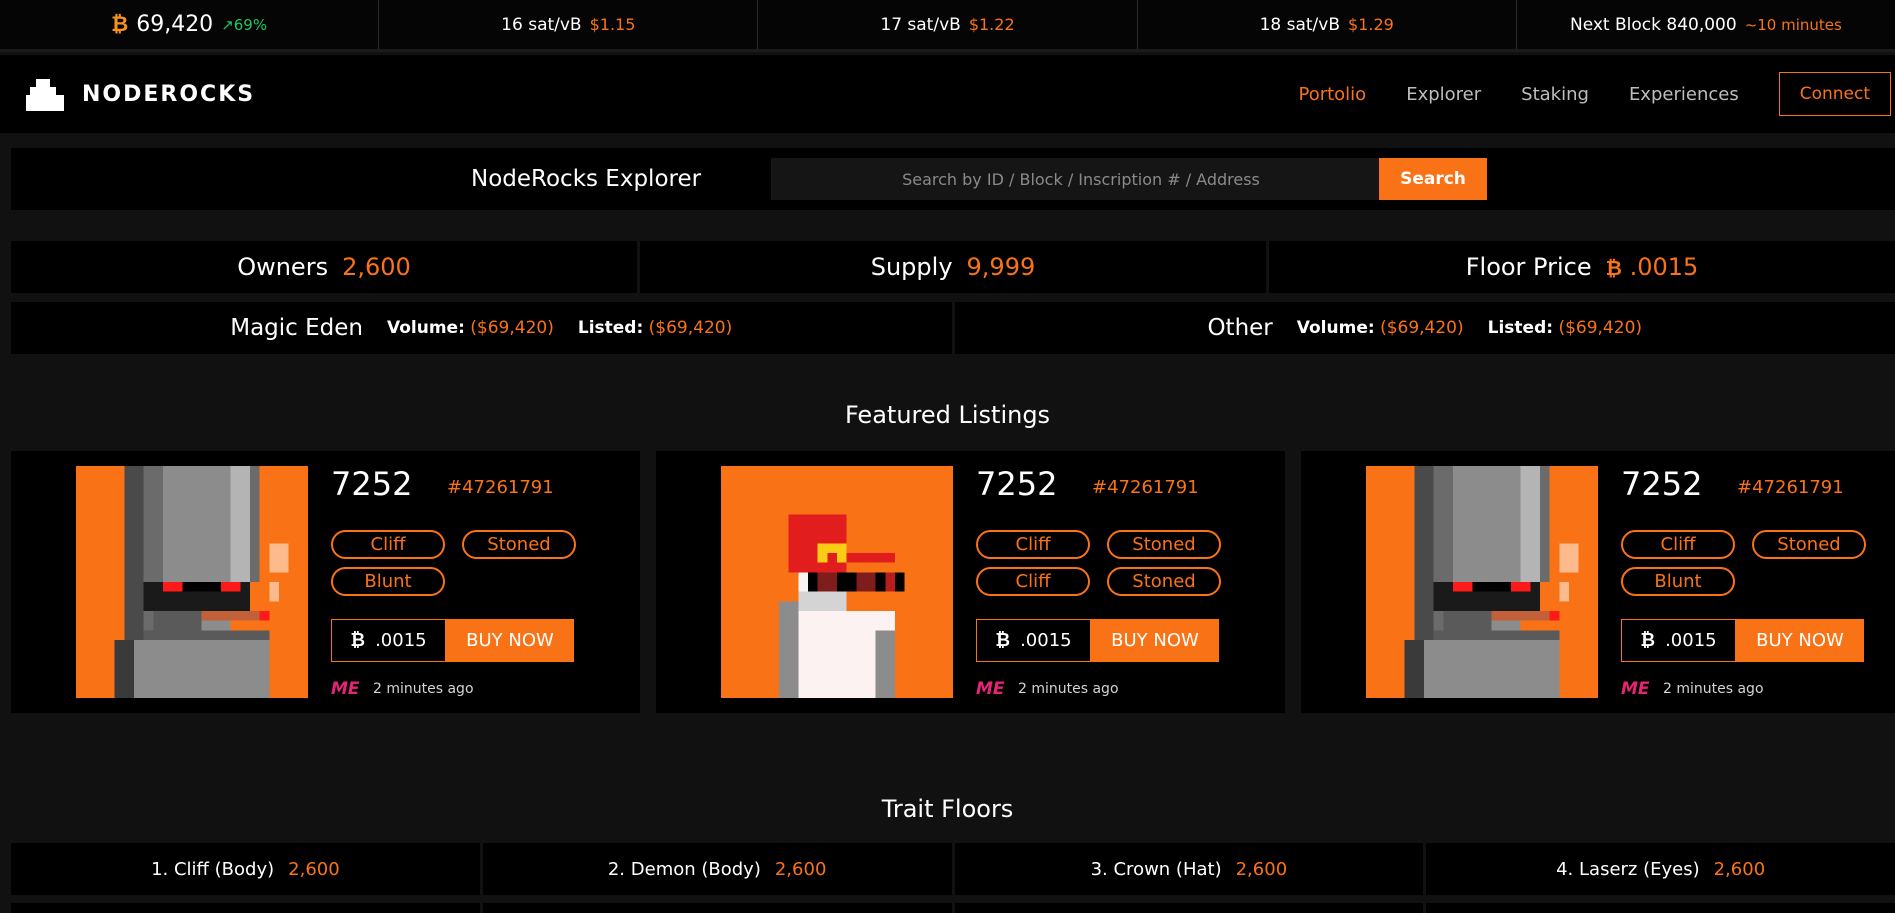 This screenshot has width=1895, height=913. I want to click on fee-tick-high: 18 sat/vB $1.29, so click(1327, 24).